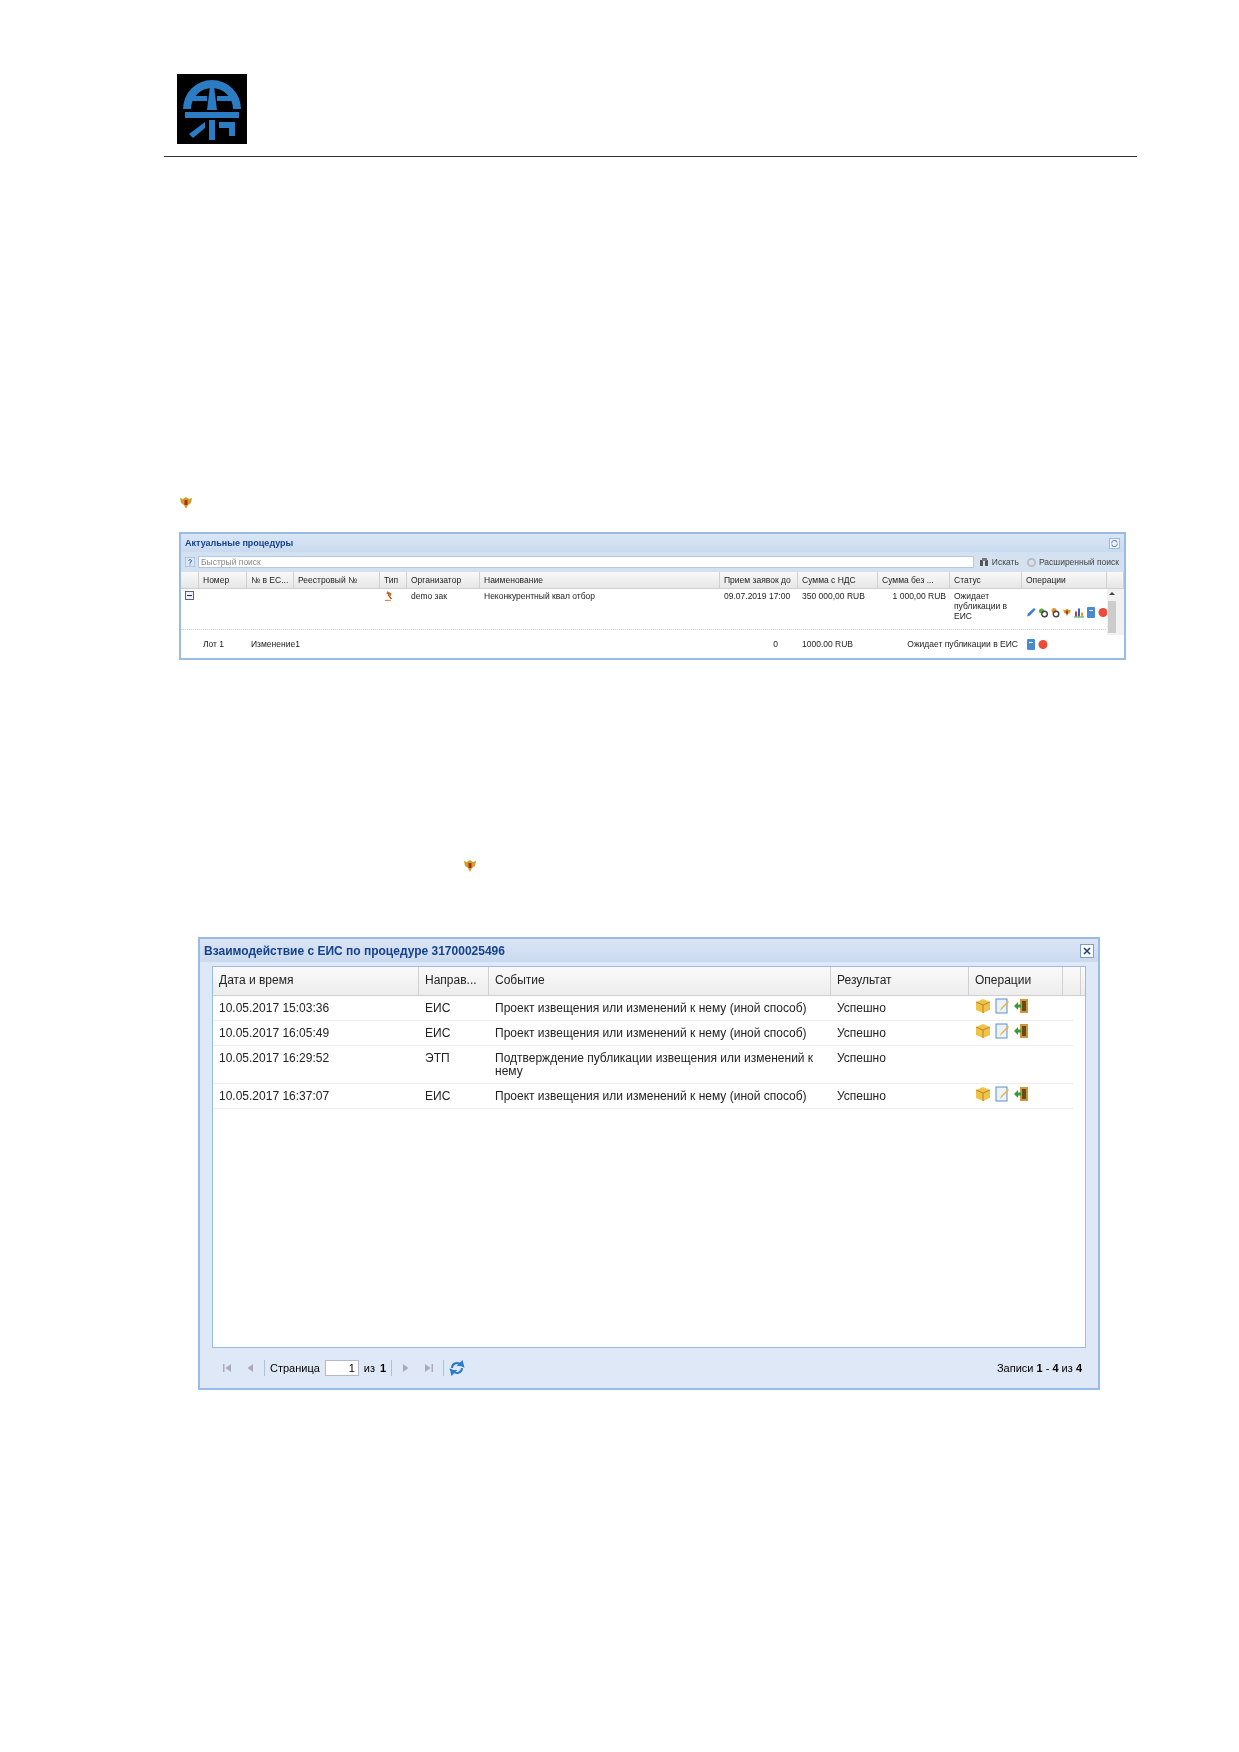 Image resolution: width=1239 pixels, height=1752 pixels. I want to click on pencil-icon, so click(1031, 612).